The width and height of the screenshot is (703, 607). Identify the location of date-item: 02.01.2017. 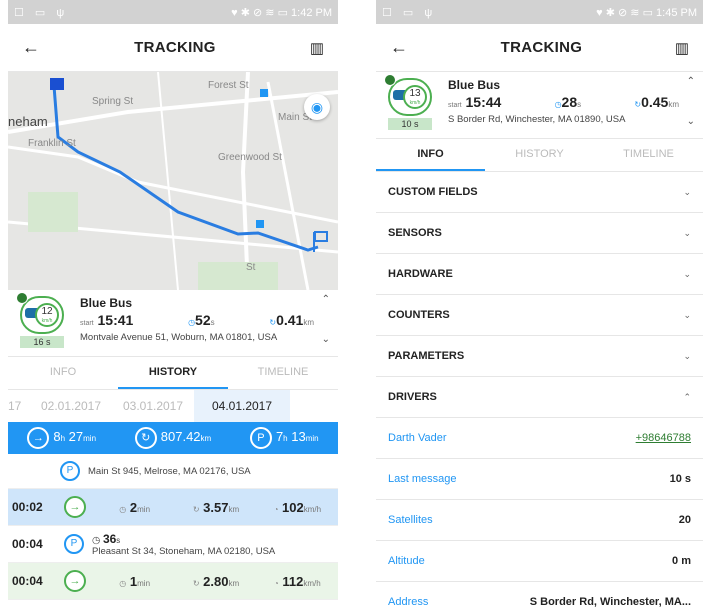
(71, 406).